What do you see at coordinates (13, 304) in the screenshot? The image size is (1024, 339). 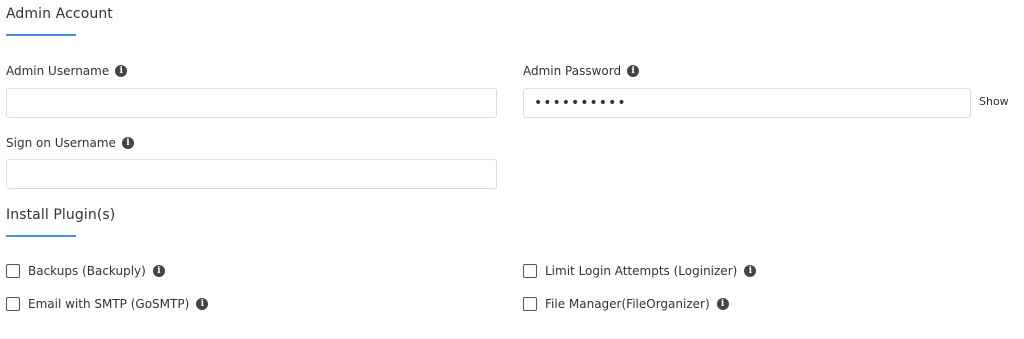 I see `plugin-gosmtp-checkbox` at bounding box center [13, 304].